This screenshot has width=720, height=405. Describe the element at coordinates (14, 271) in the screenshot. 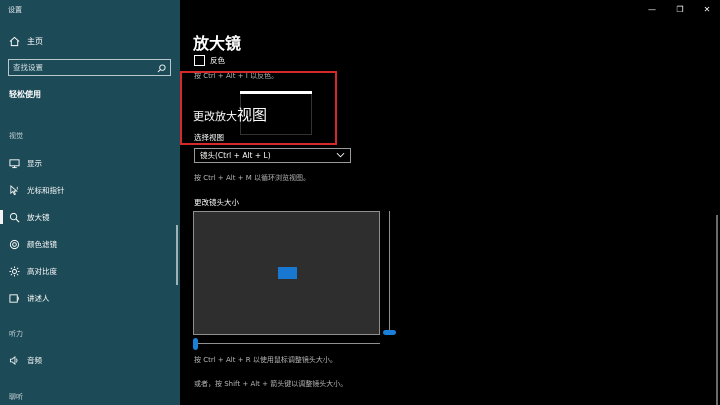

I see `brightness-icon` at that location.